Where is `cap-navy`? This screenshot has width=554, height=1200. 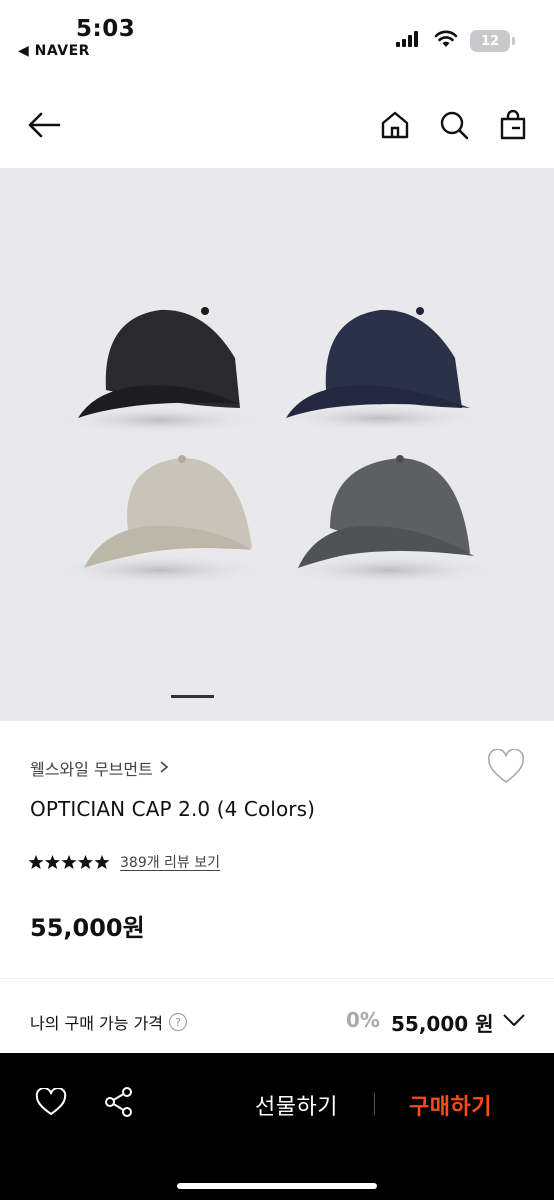 cap-navy is located at coordinates (380, 369).